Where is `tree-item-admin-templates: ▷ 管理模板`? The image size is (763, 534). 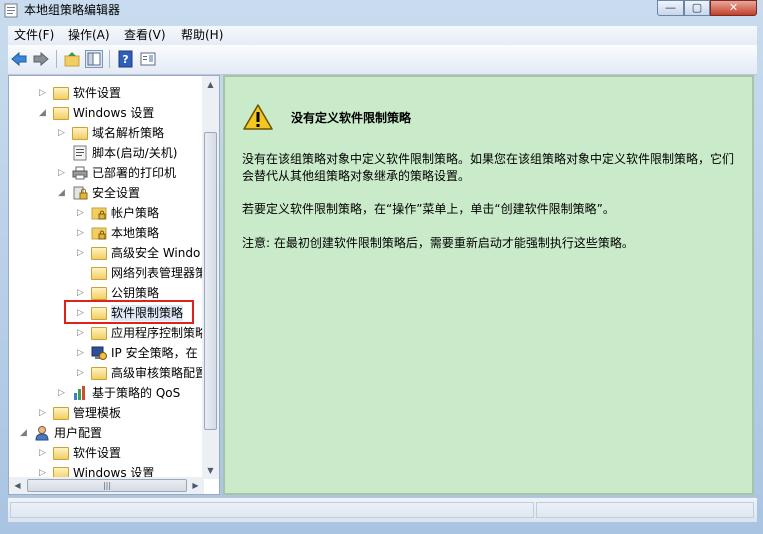 tree-item-admin-templates: ▷ 管理模板 is located at coordinates (106, 413).